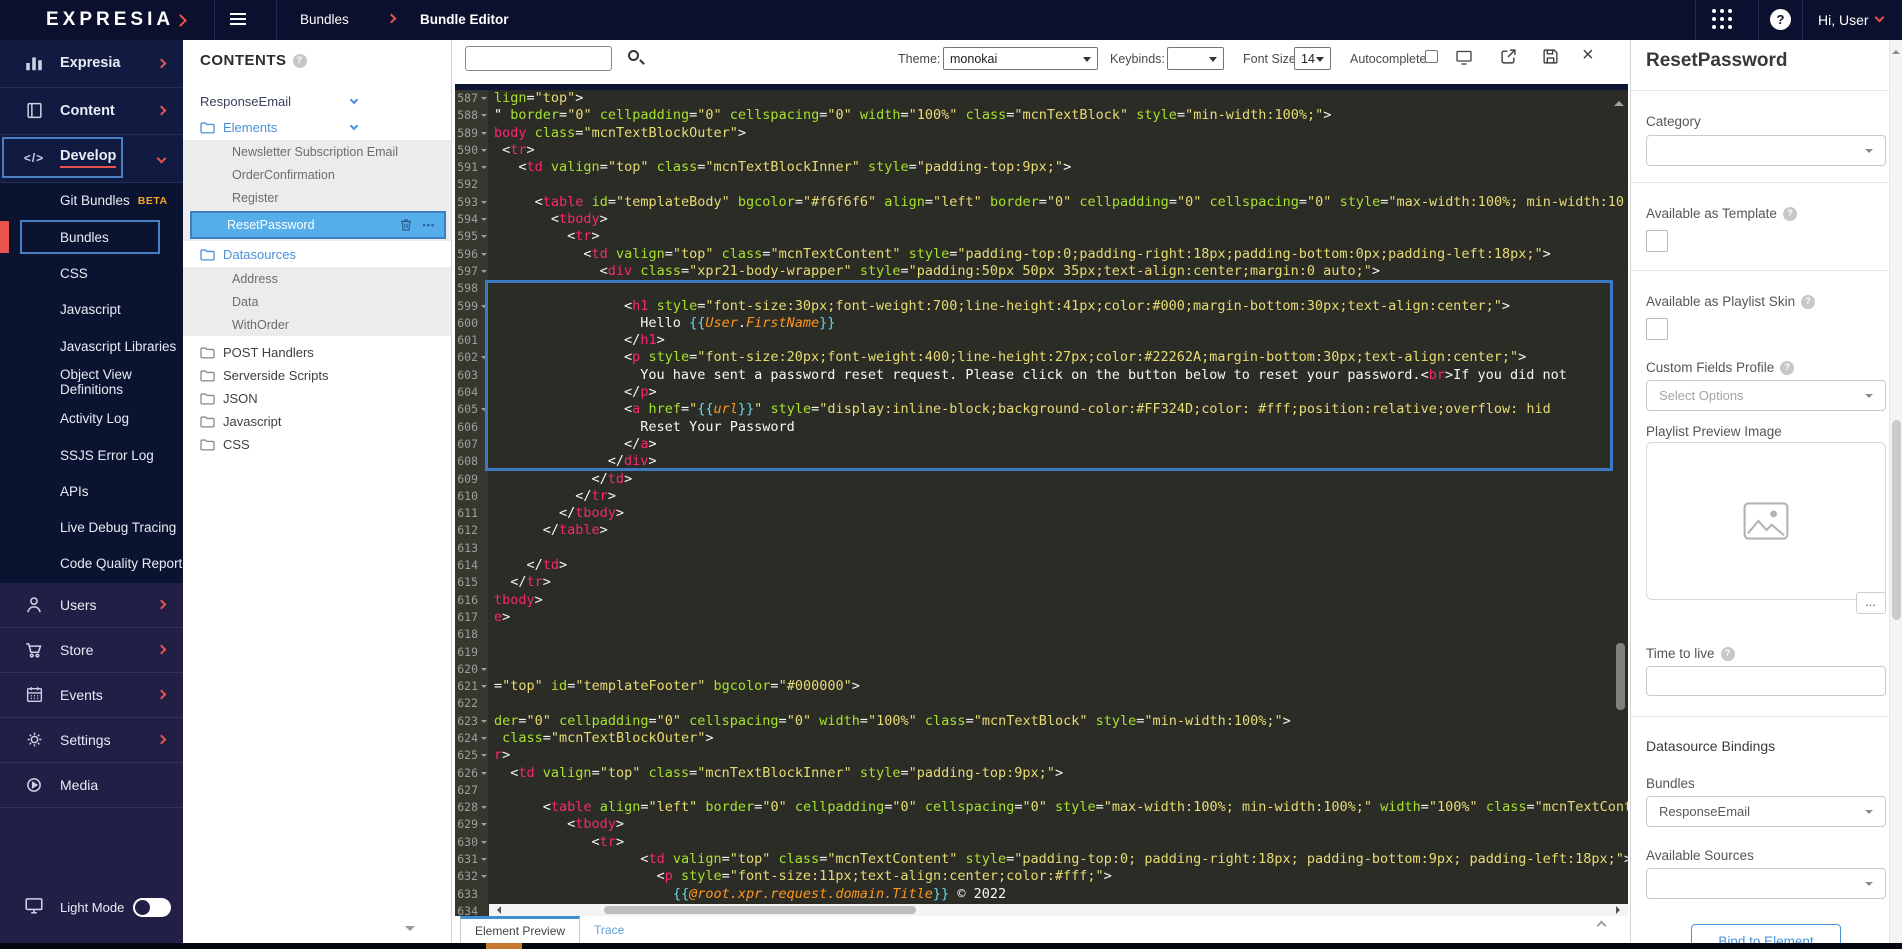 The image size is (1902, 949). Describe the element at coordinates (1312, 58) in the screenshot. I see `font-size-select: 14` at that location.